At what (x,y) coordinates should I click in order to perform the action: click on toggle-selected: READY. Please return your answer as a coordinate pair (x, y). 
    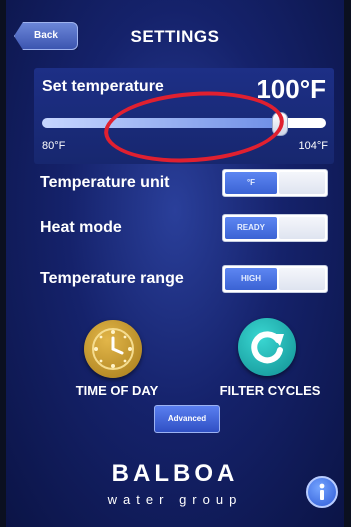
    Looking at the image, I should click on (251, 228).